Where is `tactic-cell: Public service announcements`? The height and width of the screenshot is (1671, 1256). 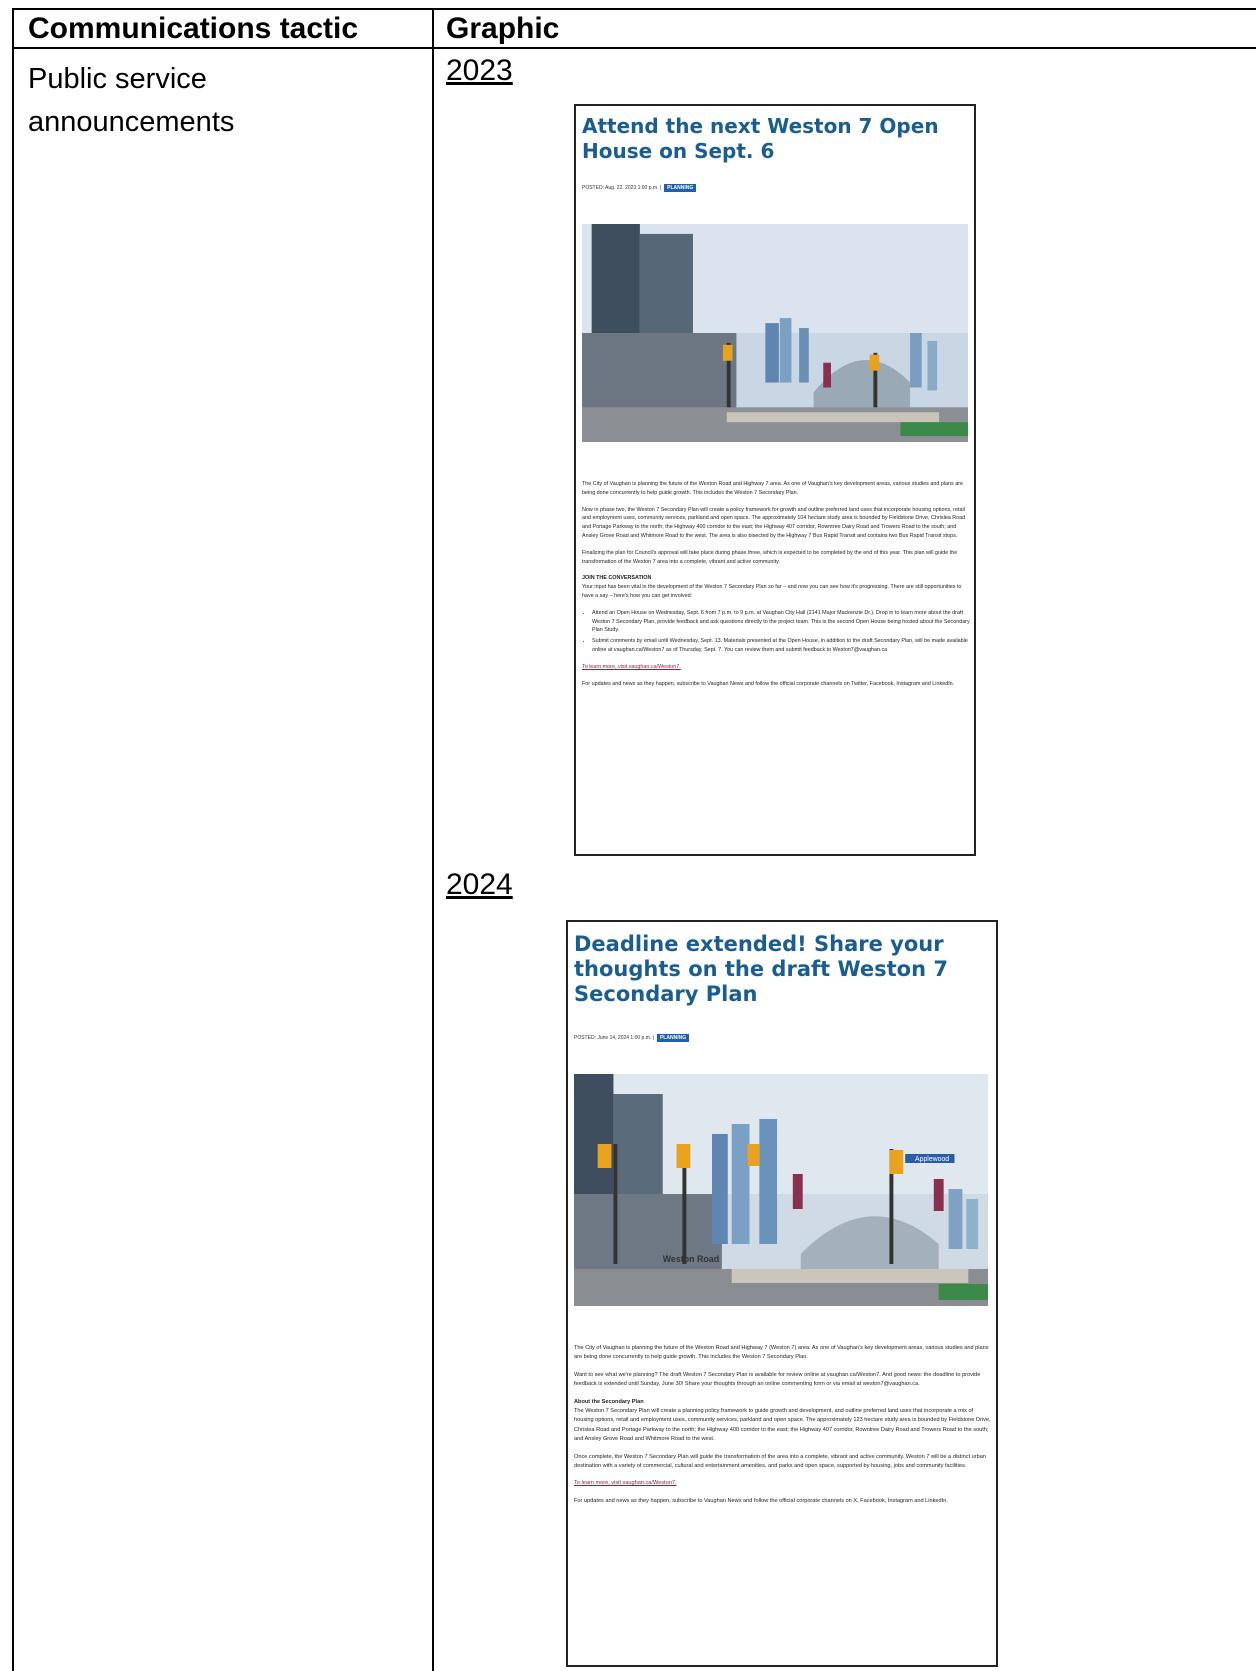
tactic-cell: Public service announcements is located at coordinates (131, 100).